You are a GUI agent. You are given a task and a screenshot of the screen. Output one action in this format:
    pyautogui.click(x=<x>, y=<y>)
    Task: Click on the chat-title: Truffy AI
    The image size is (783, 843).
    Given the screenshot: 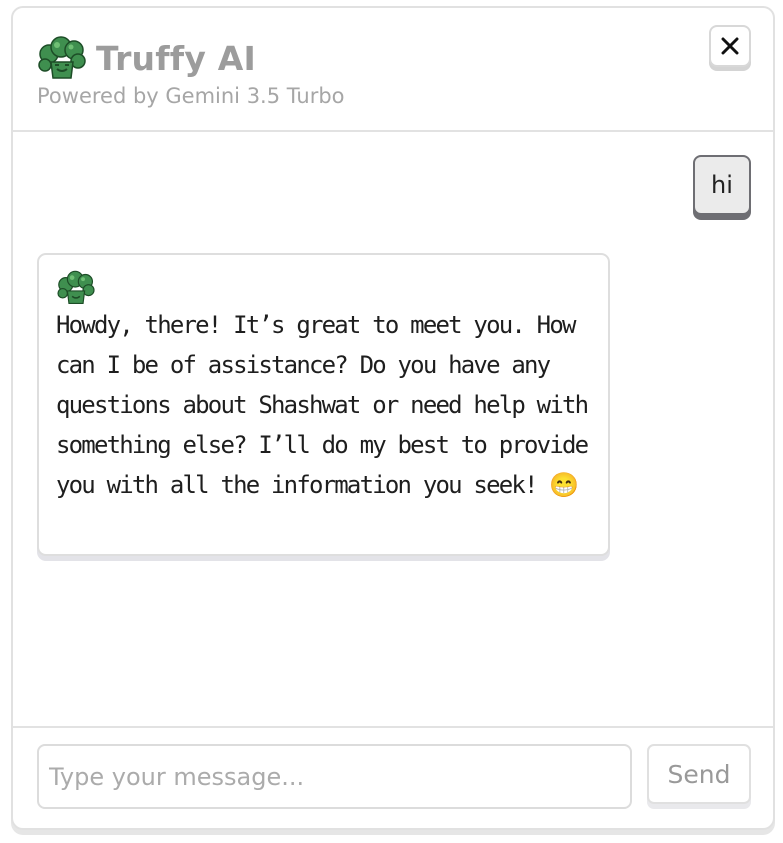 What is the action you would take?
    pyautogui.click(x=176, y=58)
    